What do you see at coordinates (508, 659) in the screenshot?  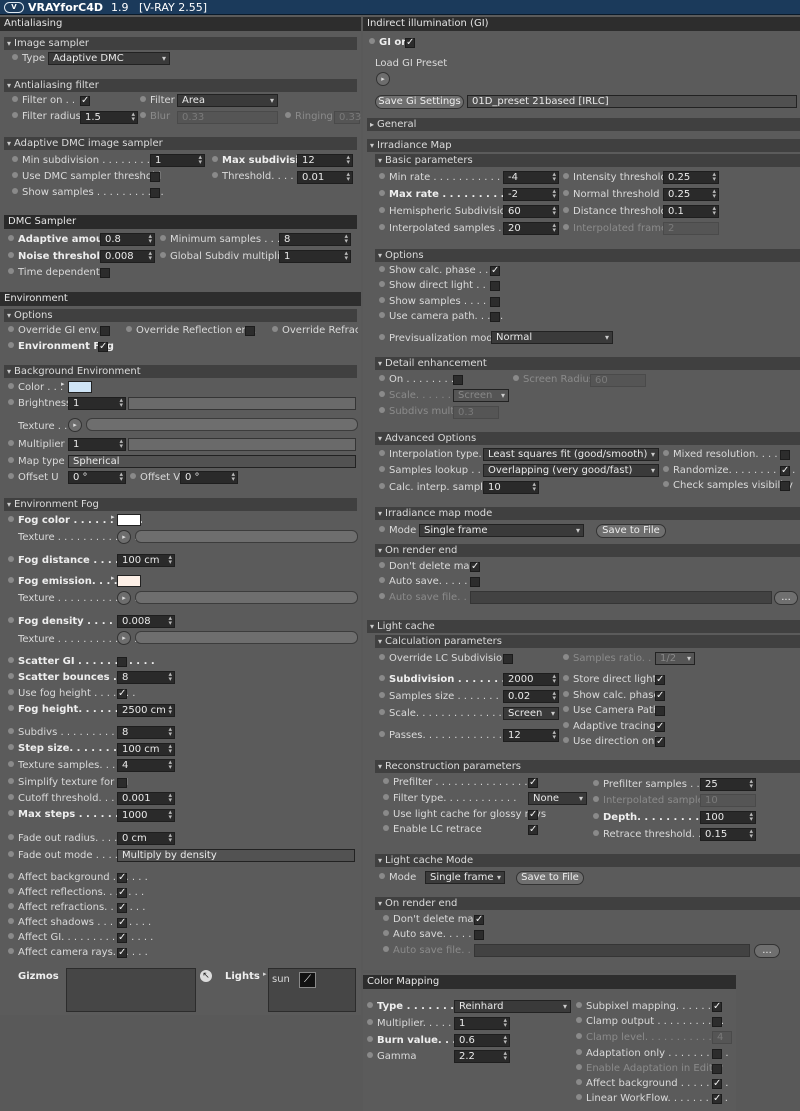 I see `override-lc-subdivision-checkbox` at bounding box center [508, 659].